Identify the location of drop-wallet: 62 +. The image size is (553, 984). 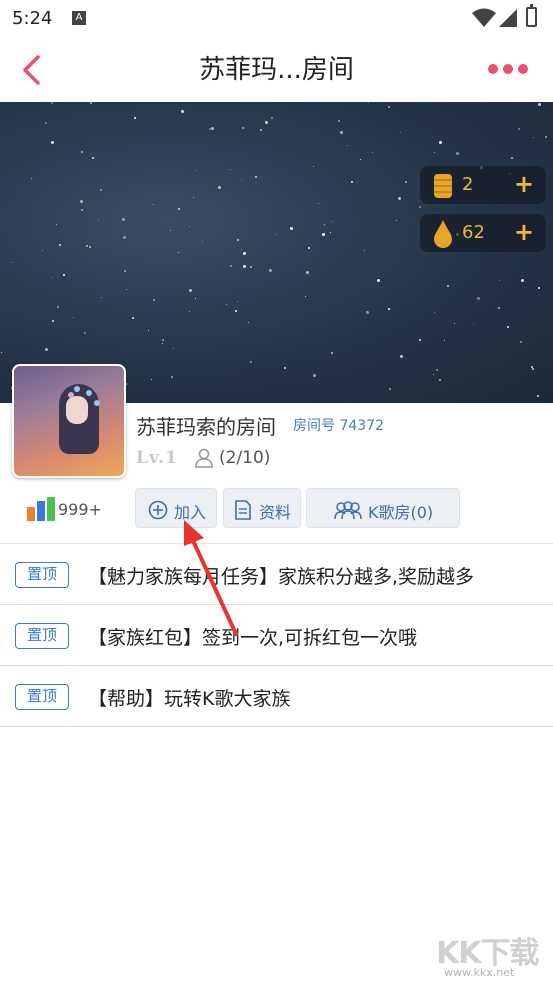
(483, 233).